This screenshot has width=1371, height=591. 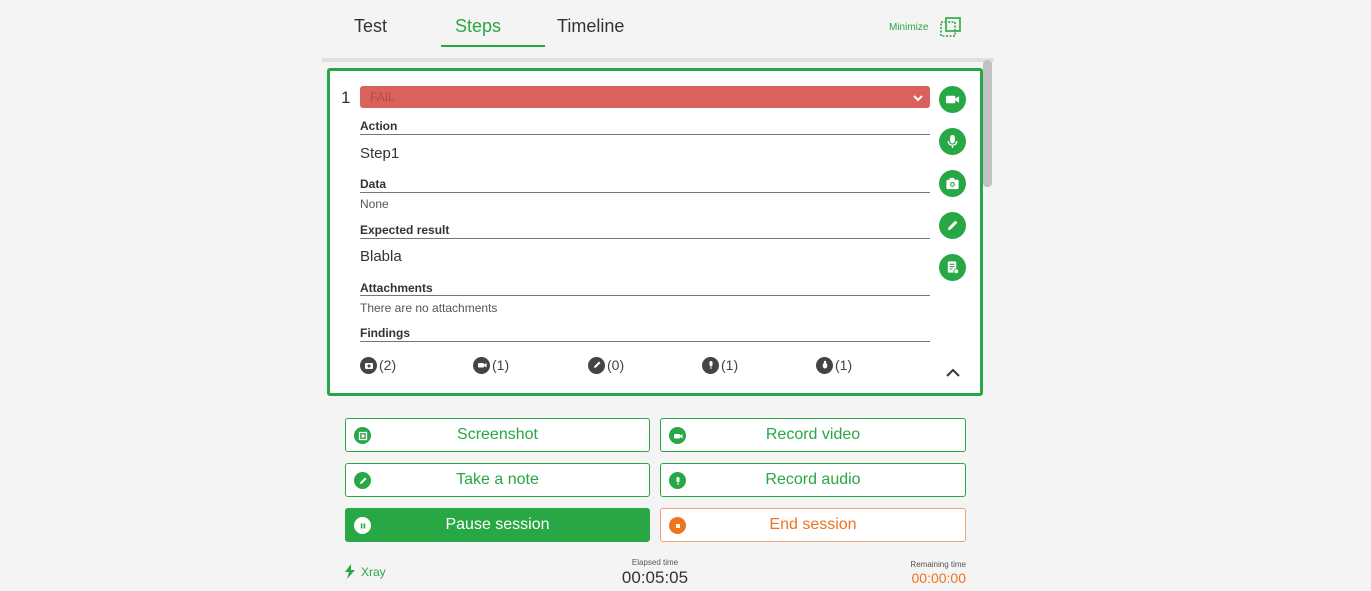 I want to click on findings-label: Findings, so click(x=385, y=333).